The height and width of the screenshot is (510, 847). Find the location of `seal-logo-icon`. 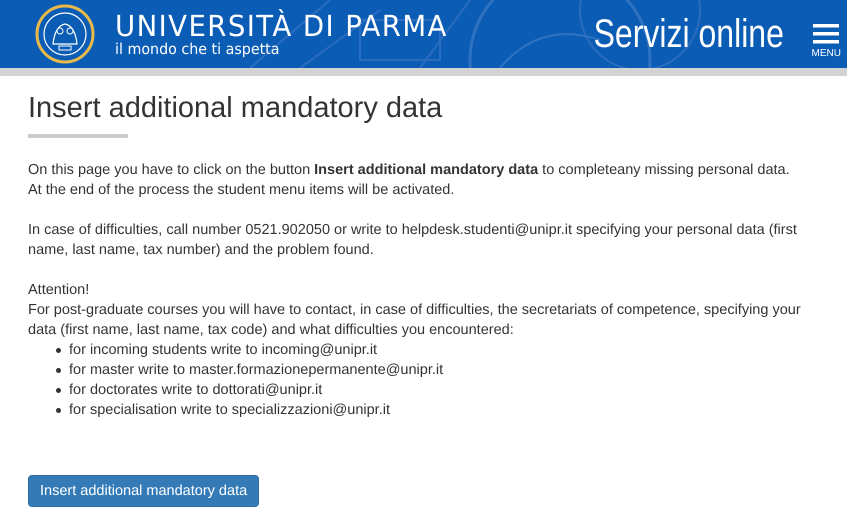

seal-logo-icon is located at coordinates (65, 34).